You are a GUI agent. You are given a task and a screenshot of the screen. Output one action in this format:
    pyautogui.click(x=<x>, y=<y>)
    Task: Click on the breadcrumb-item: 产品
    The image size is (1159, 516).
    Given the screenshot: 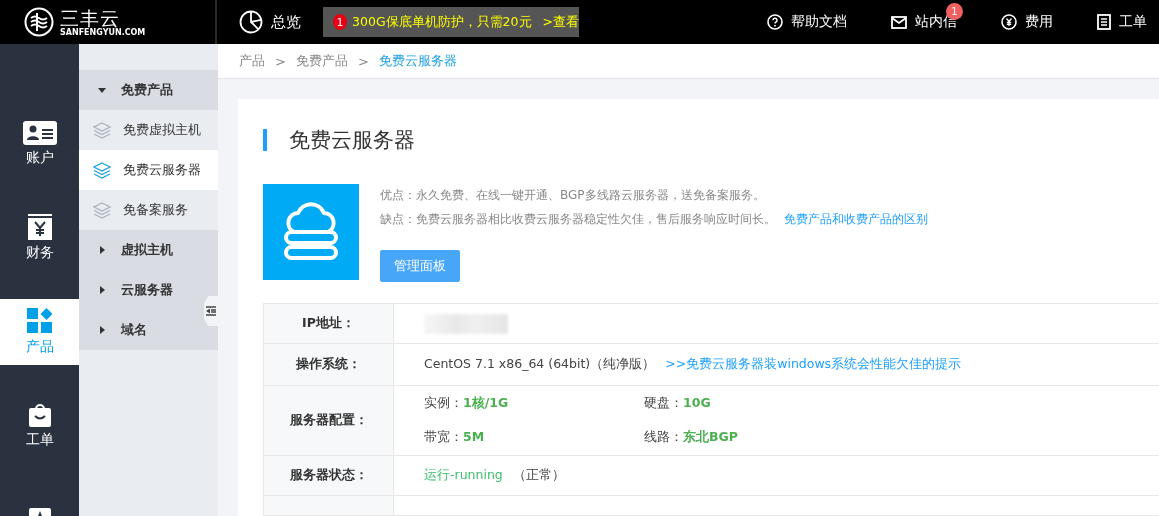 What is the action you would take?
    pyautogui.click(x=252, y=61)
    